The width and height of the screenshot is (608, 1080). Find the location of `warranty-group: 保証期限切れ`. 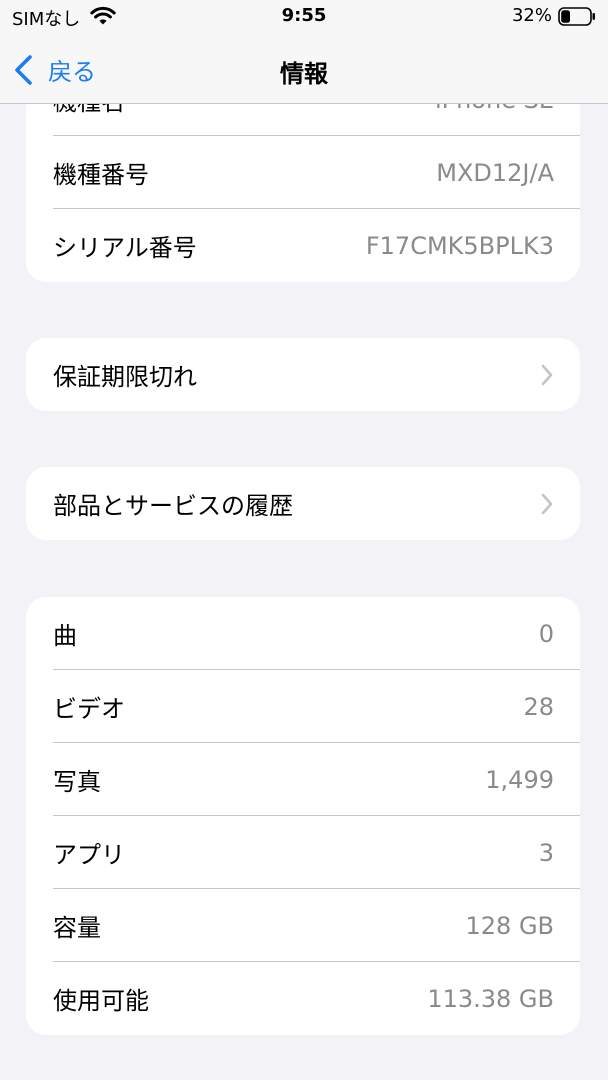

warranty-group: 保証期限切れ is located at coordinates (303, 374).